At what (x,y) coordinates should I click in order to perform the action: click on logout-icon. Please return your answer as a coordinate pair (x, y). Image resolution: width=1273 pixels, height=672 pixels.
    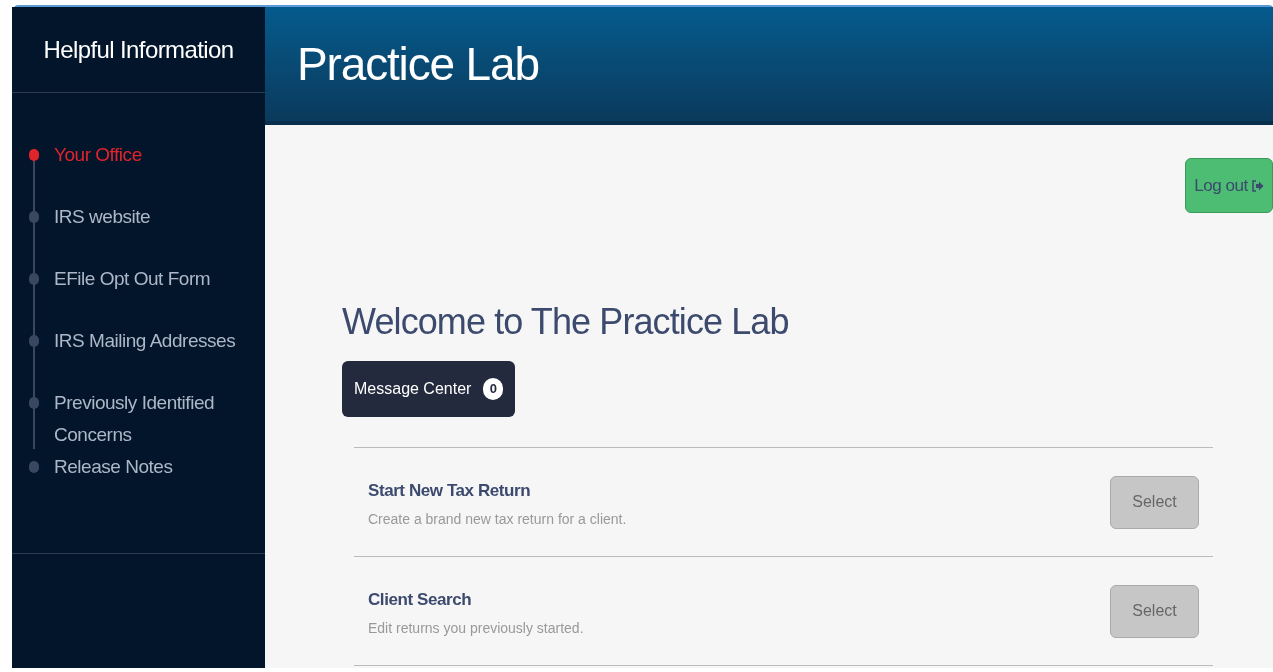
    Looking at the image, I should click on (1257, 185).